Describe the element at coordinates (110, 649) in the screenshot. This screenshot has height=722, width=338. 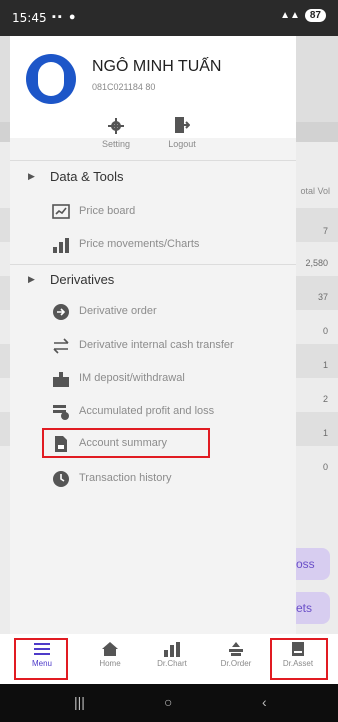
I see `home-icon` at that location.